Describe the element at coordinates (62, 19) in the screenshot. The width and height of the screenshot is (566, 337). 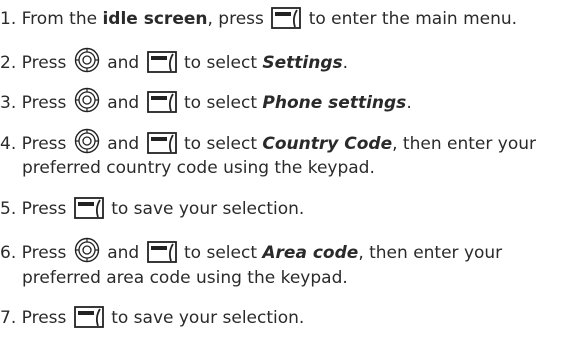
I see `step-text: From the` at that location.